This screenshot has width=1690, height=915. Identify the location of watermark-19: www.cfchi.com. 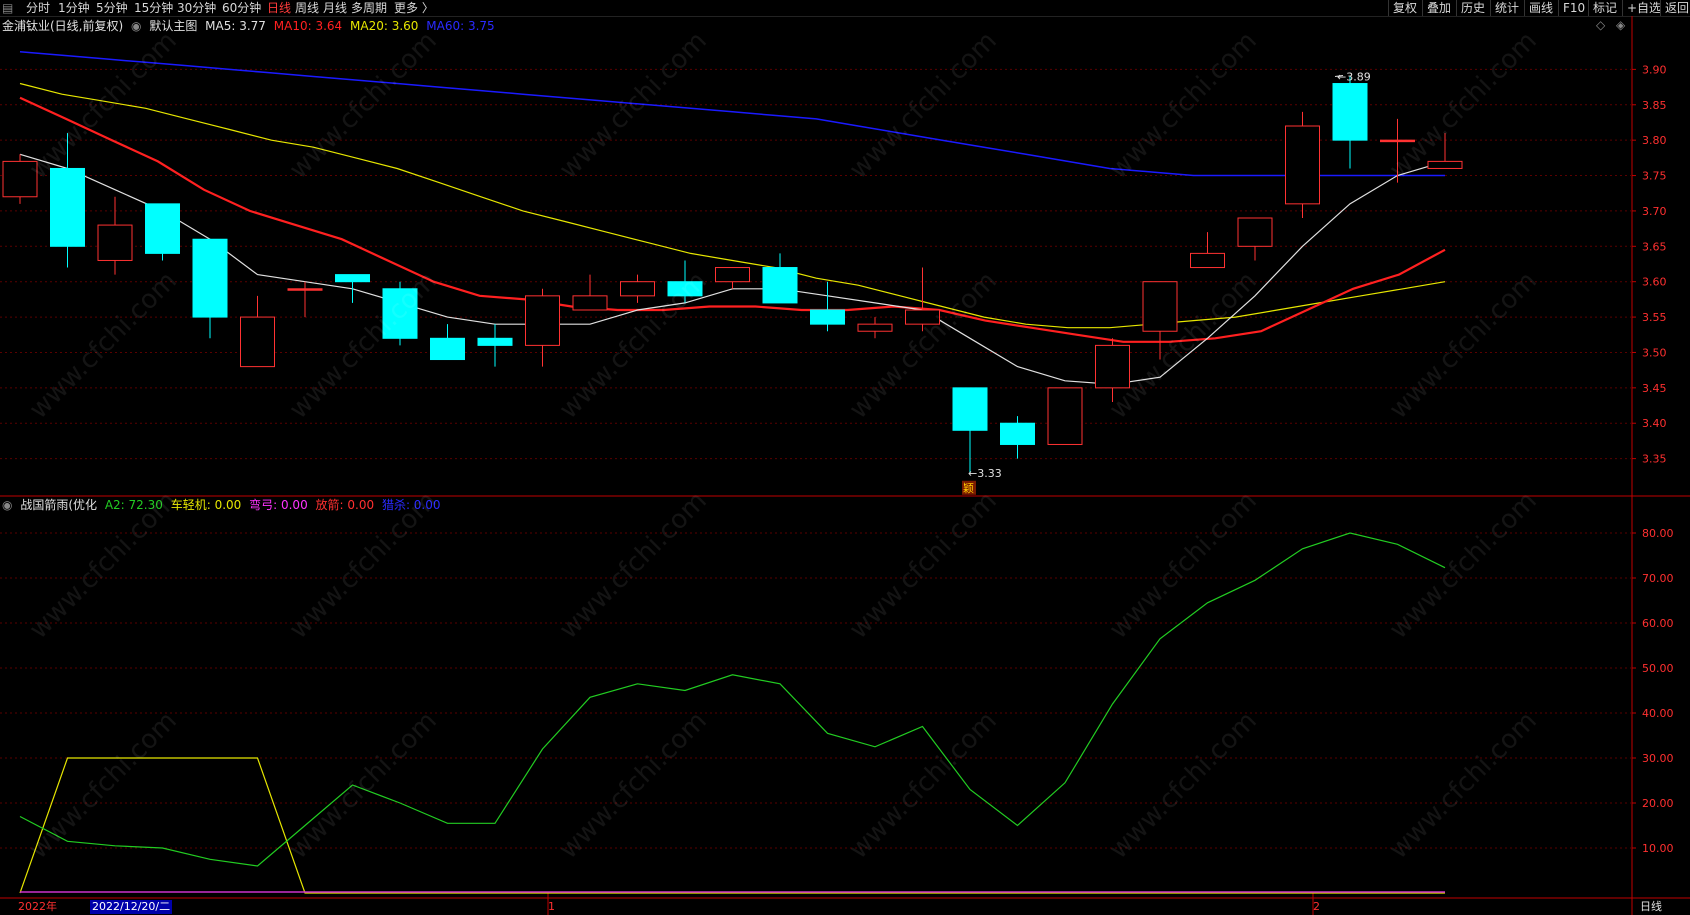
(363, 785).